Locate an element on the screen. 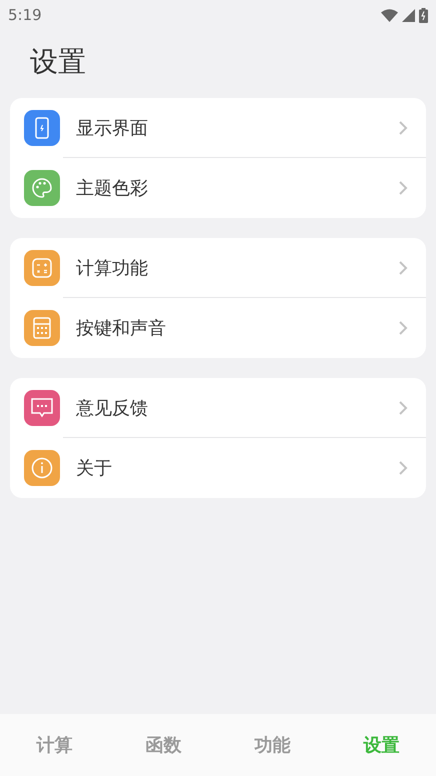  item-label: 意见反馈 is located at coordinates (112, 408).